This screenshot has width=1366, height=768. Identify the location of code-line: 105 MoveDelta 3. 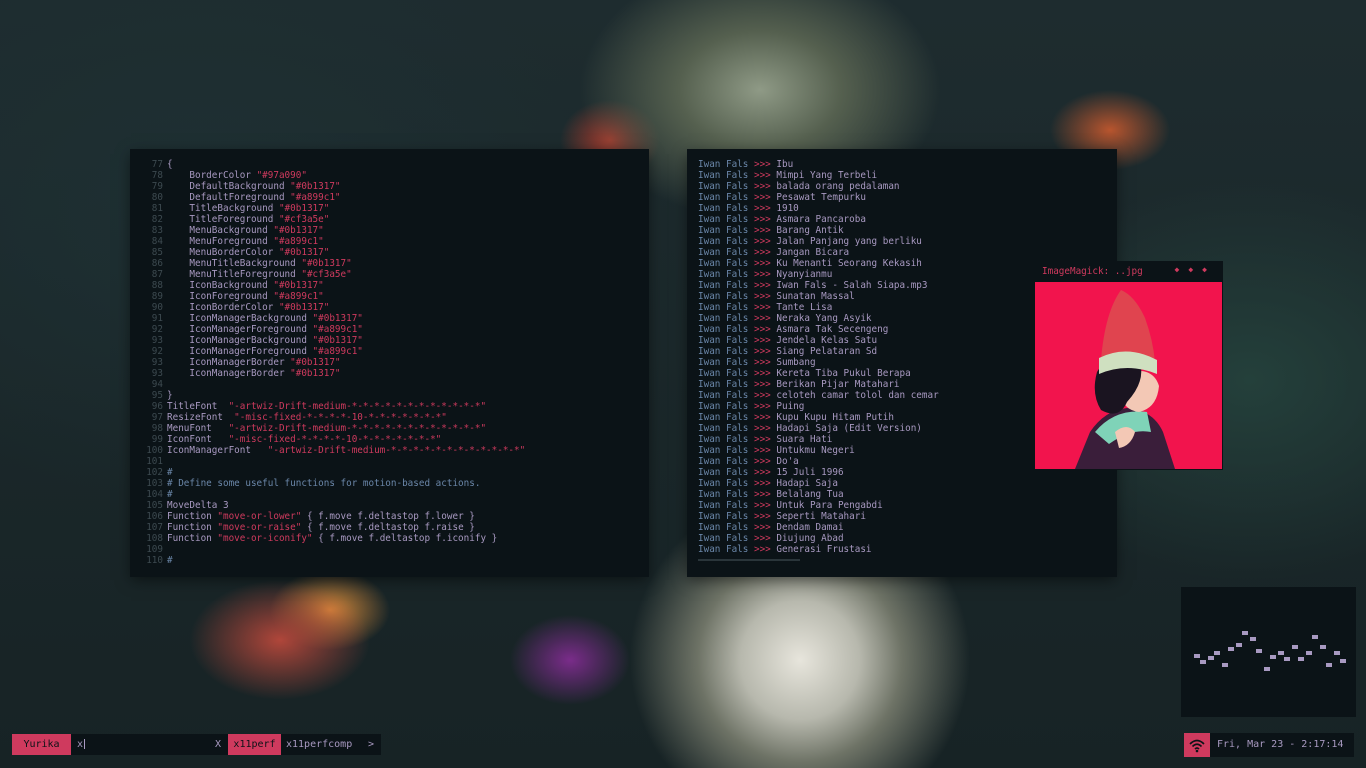
(333, 505).